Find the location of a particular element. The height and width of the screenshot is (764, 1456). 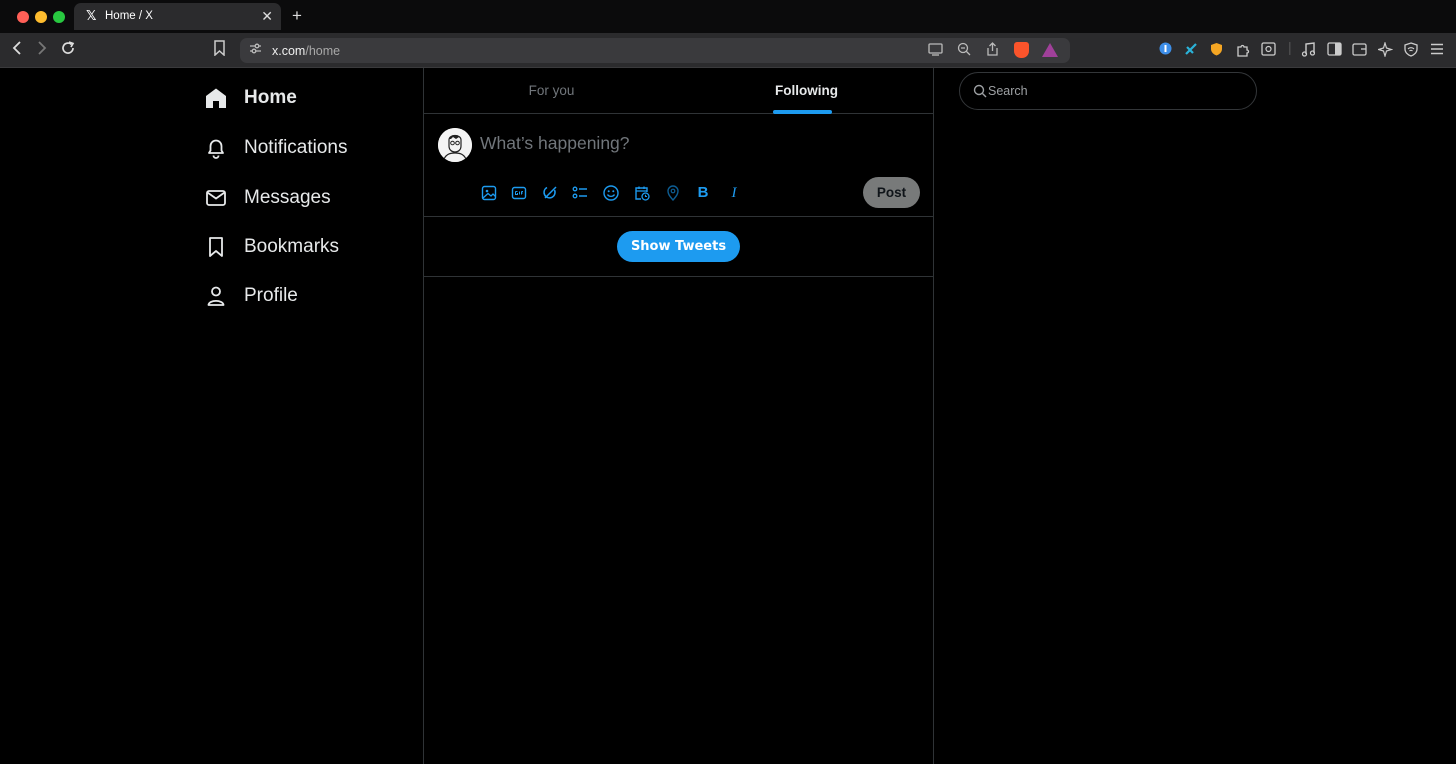

new-tab-button: + is located at coordinates (297, 16).